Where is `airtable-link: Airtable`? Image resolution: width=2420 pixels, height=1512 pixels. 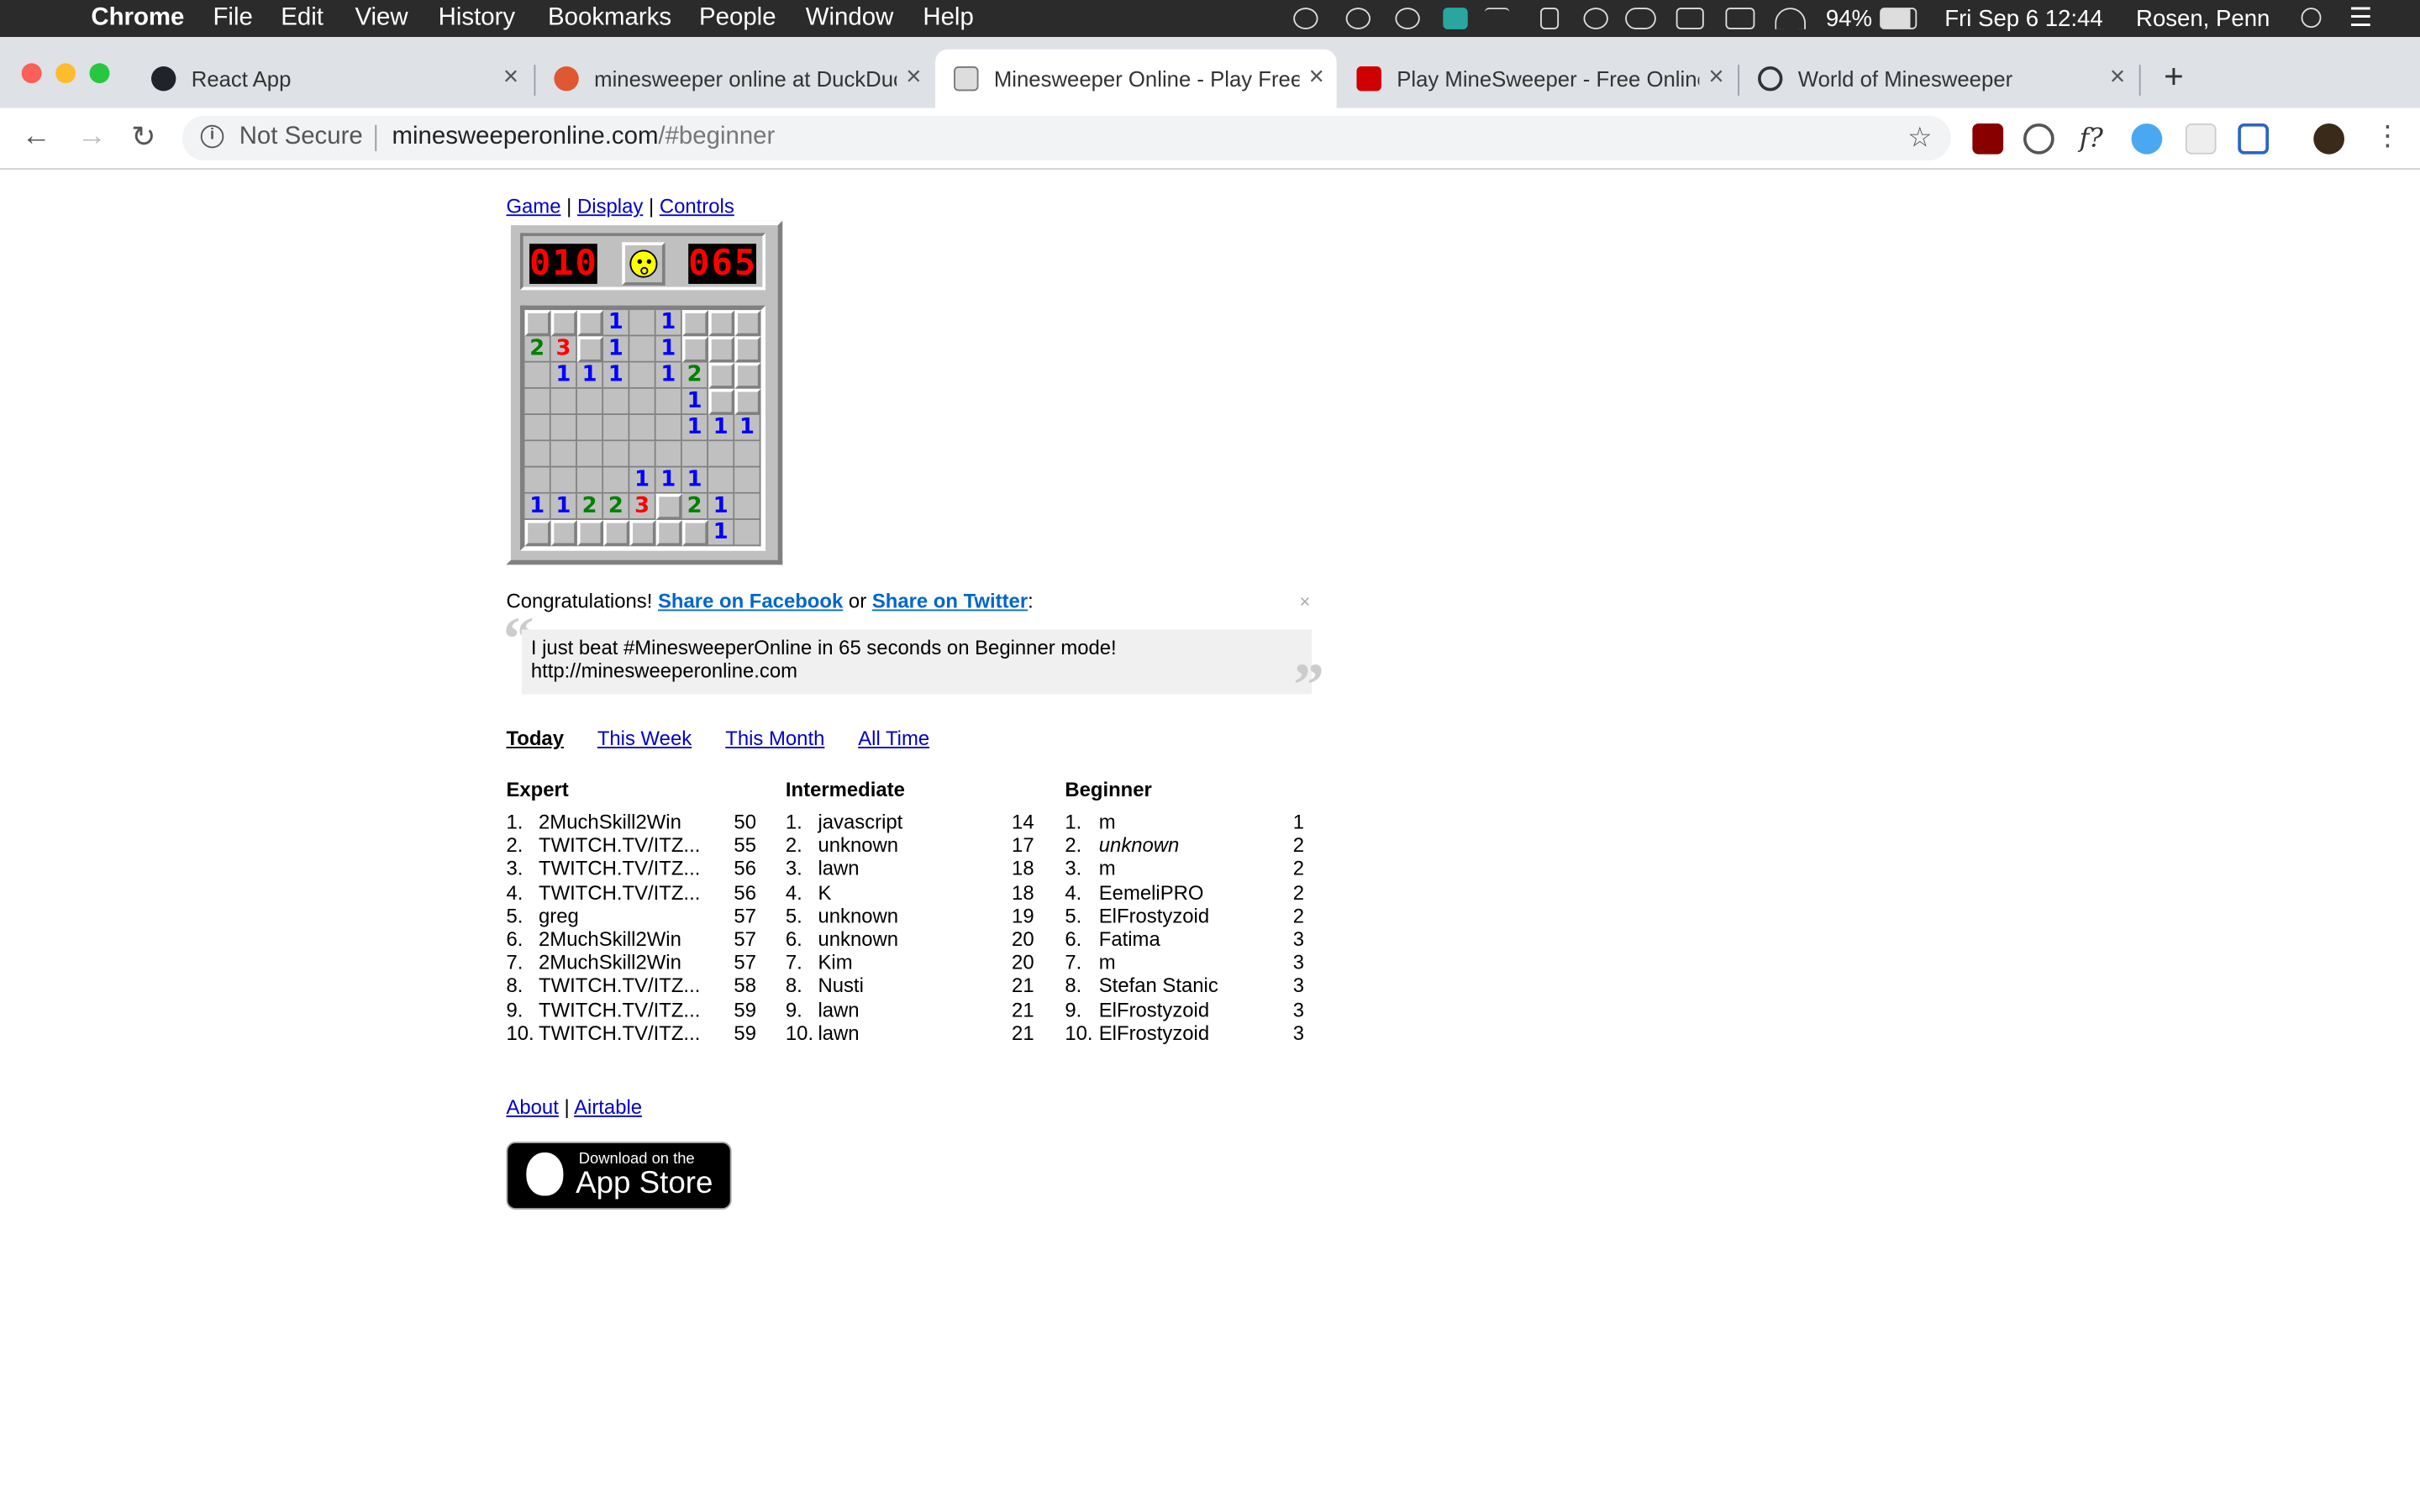
airtable-link: Airtable is located at coordinates (608, 1107).